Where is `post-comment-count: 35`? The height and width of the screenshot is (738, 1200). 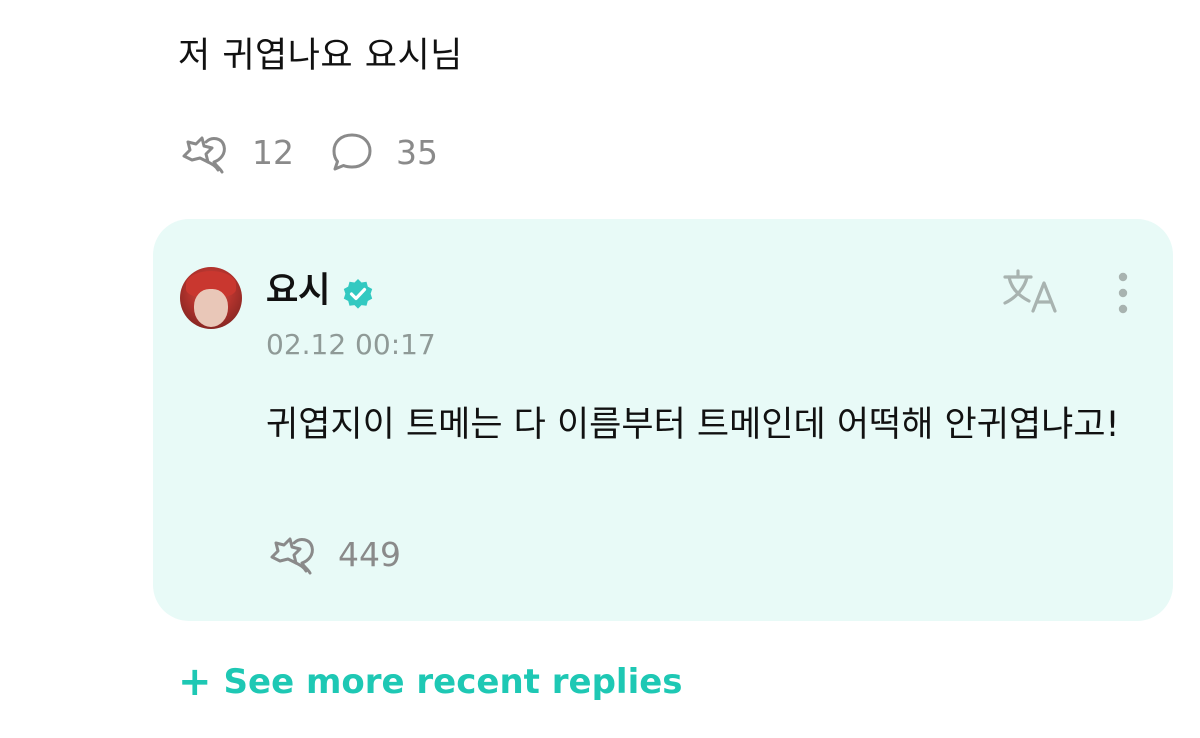
post-comment-count: 35 is located at coordinates (417, 152).